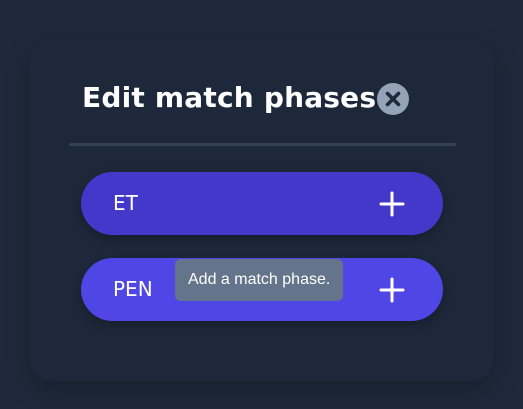  I want to click on close-button, so click(393, 99).